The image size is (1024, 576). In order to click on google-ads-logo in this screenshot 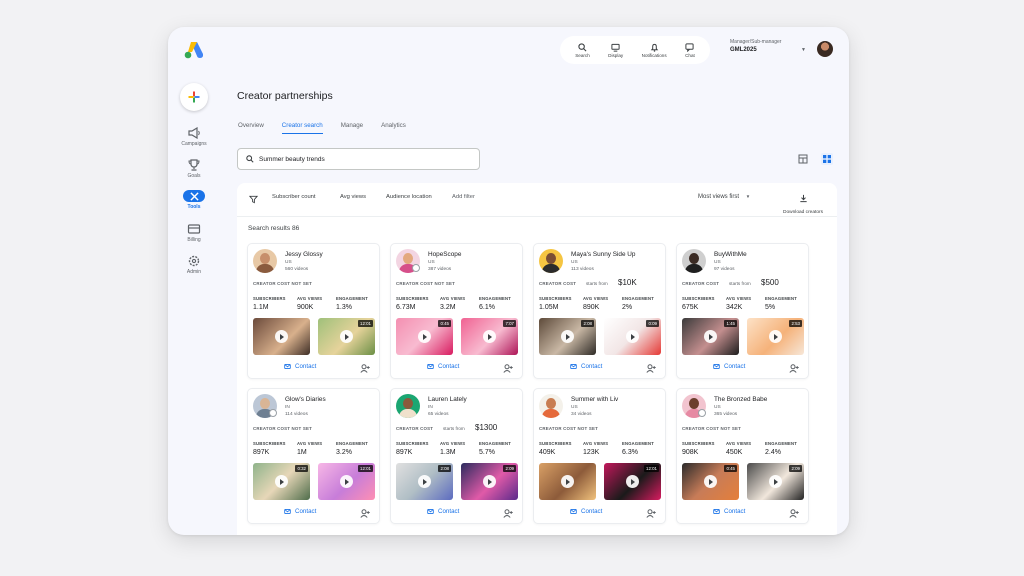, I will do `click(194, 50)`.